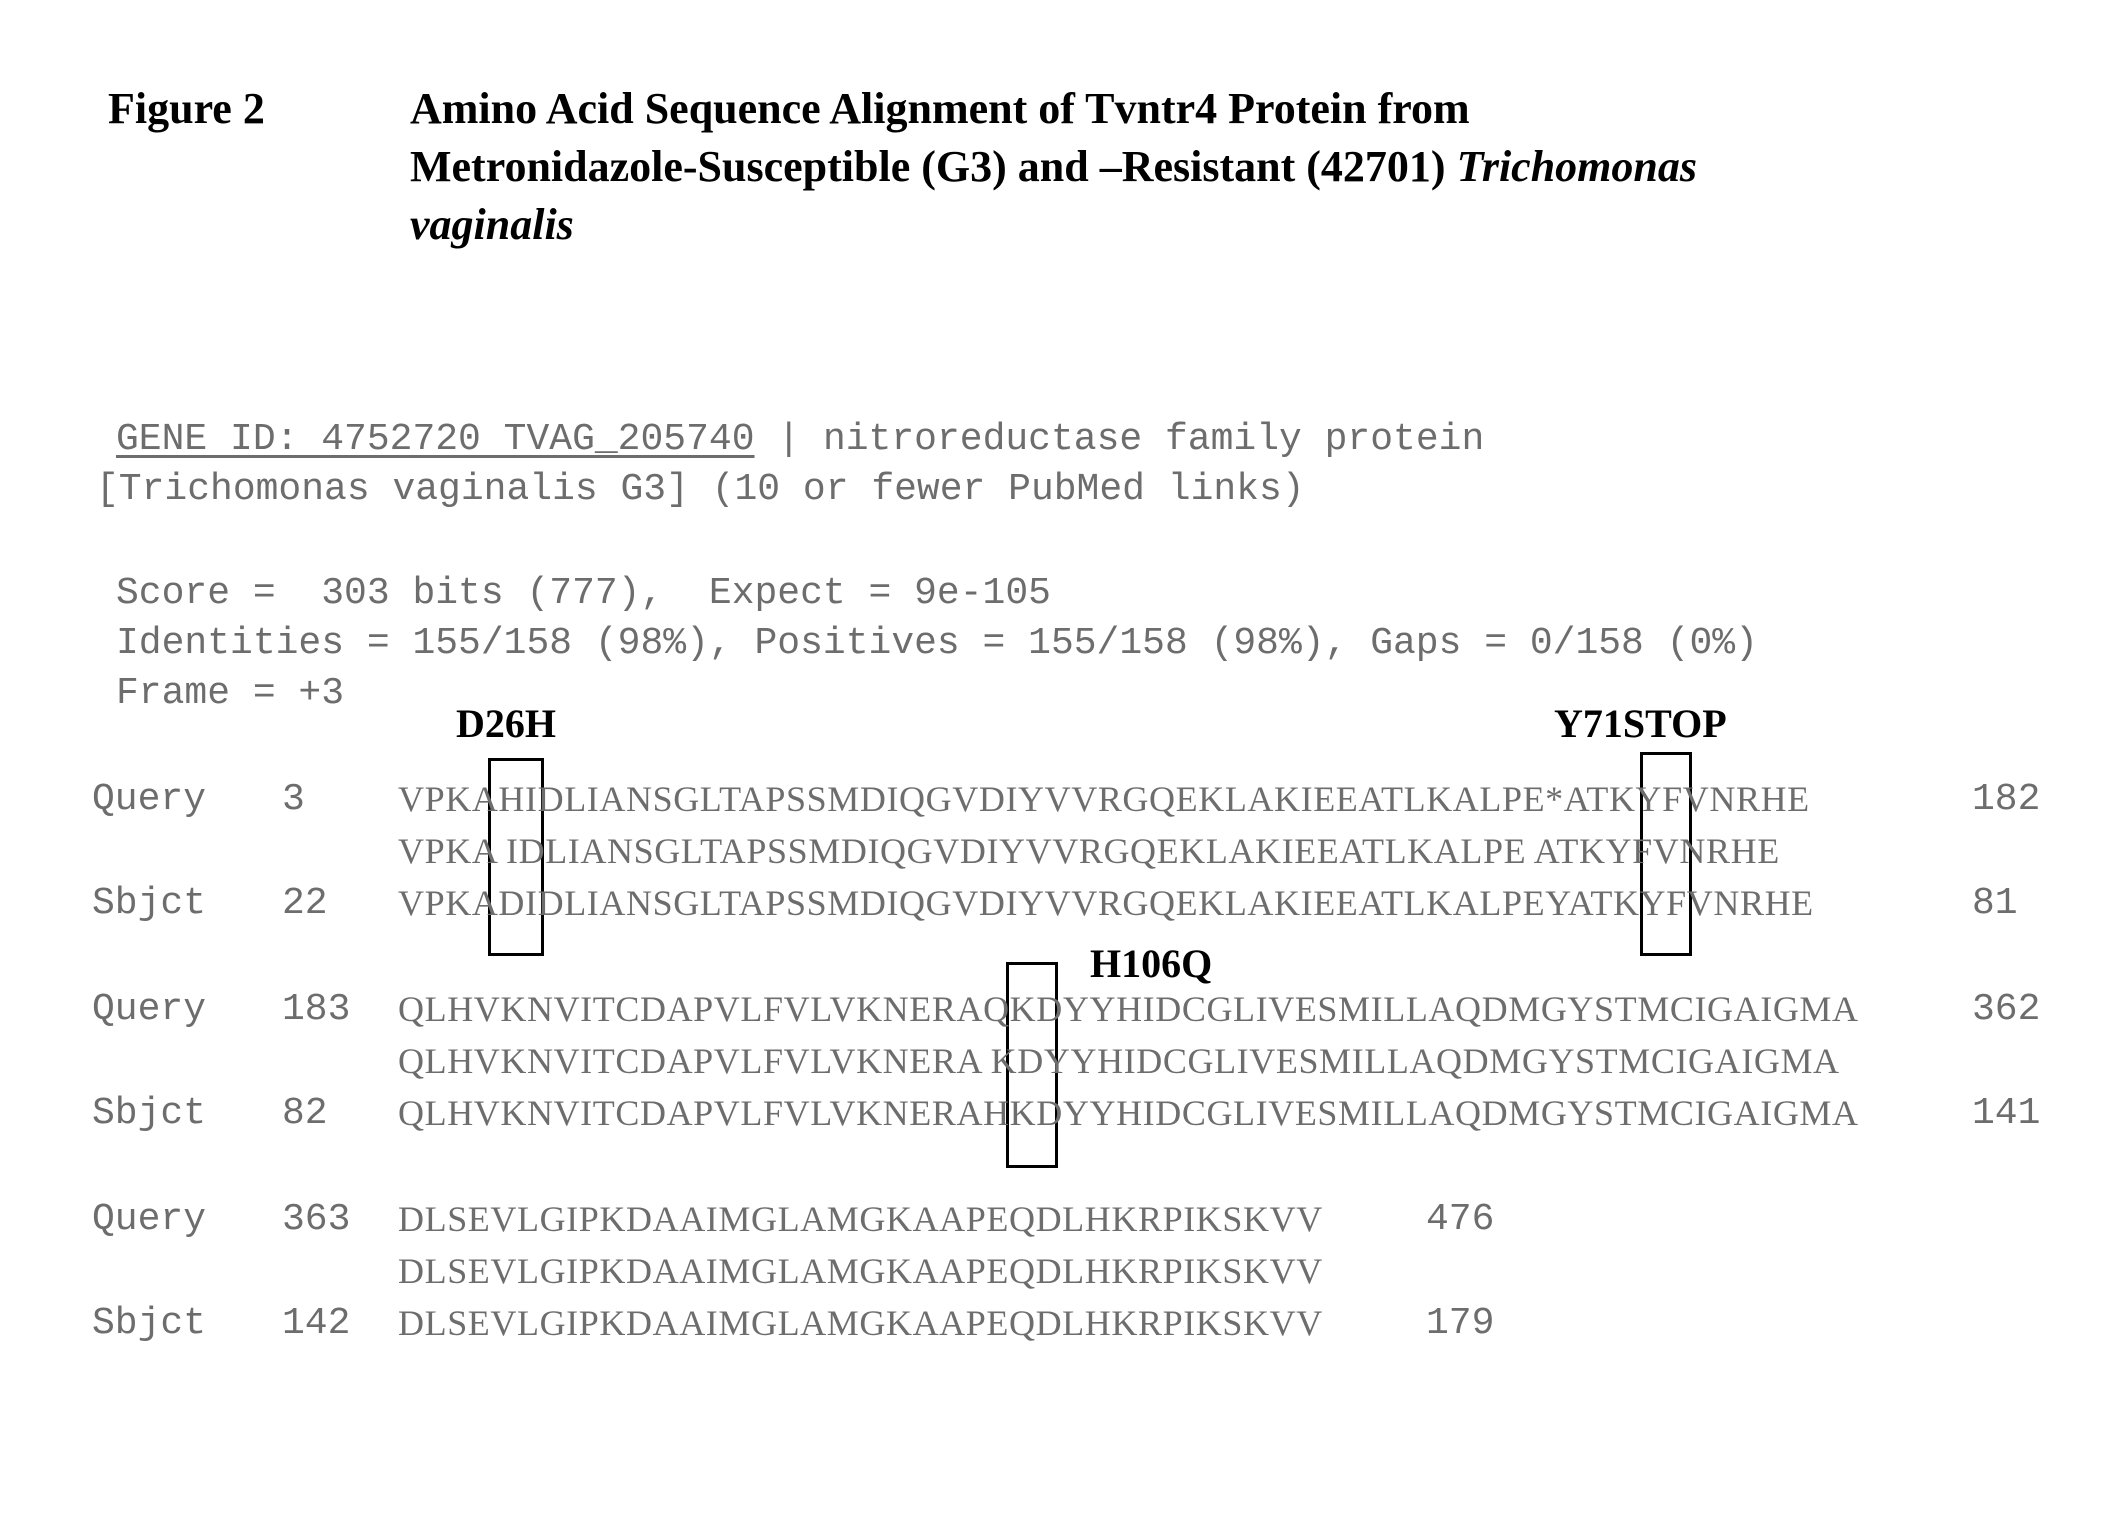 Image resolution: width=2123 pixels, height=1517 pixels. Describe the element at coordinates (435, 439) in the screenshot. I see `gene-id-link: GENE ID: 4752720 TVAG_205740` at that location.